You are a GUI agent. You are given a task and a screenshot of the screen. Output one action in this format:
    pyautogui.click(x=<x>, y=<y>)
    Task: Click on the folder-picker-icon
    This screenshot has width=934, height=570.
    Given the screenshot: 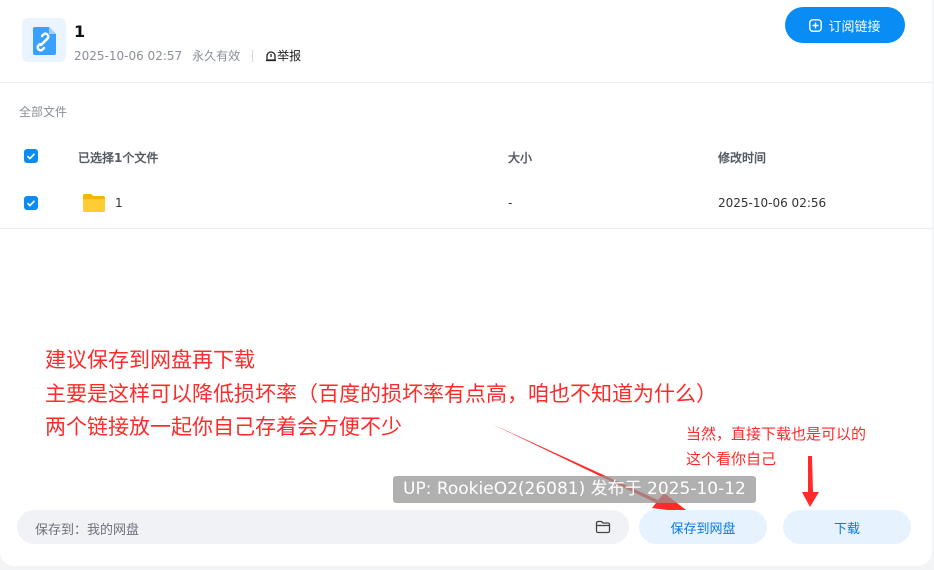 What is the action you would take?
    pyautogui.click(x=603, y=528)
    